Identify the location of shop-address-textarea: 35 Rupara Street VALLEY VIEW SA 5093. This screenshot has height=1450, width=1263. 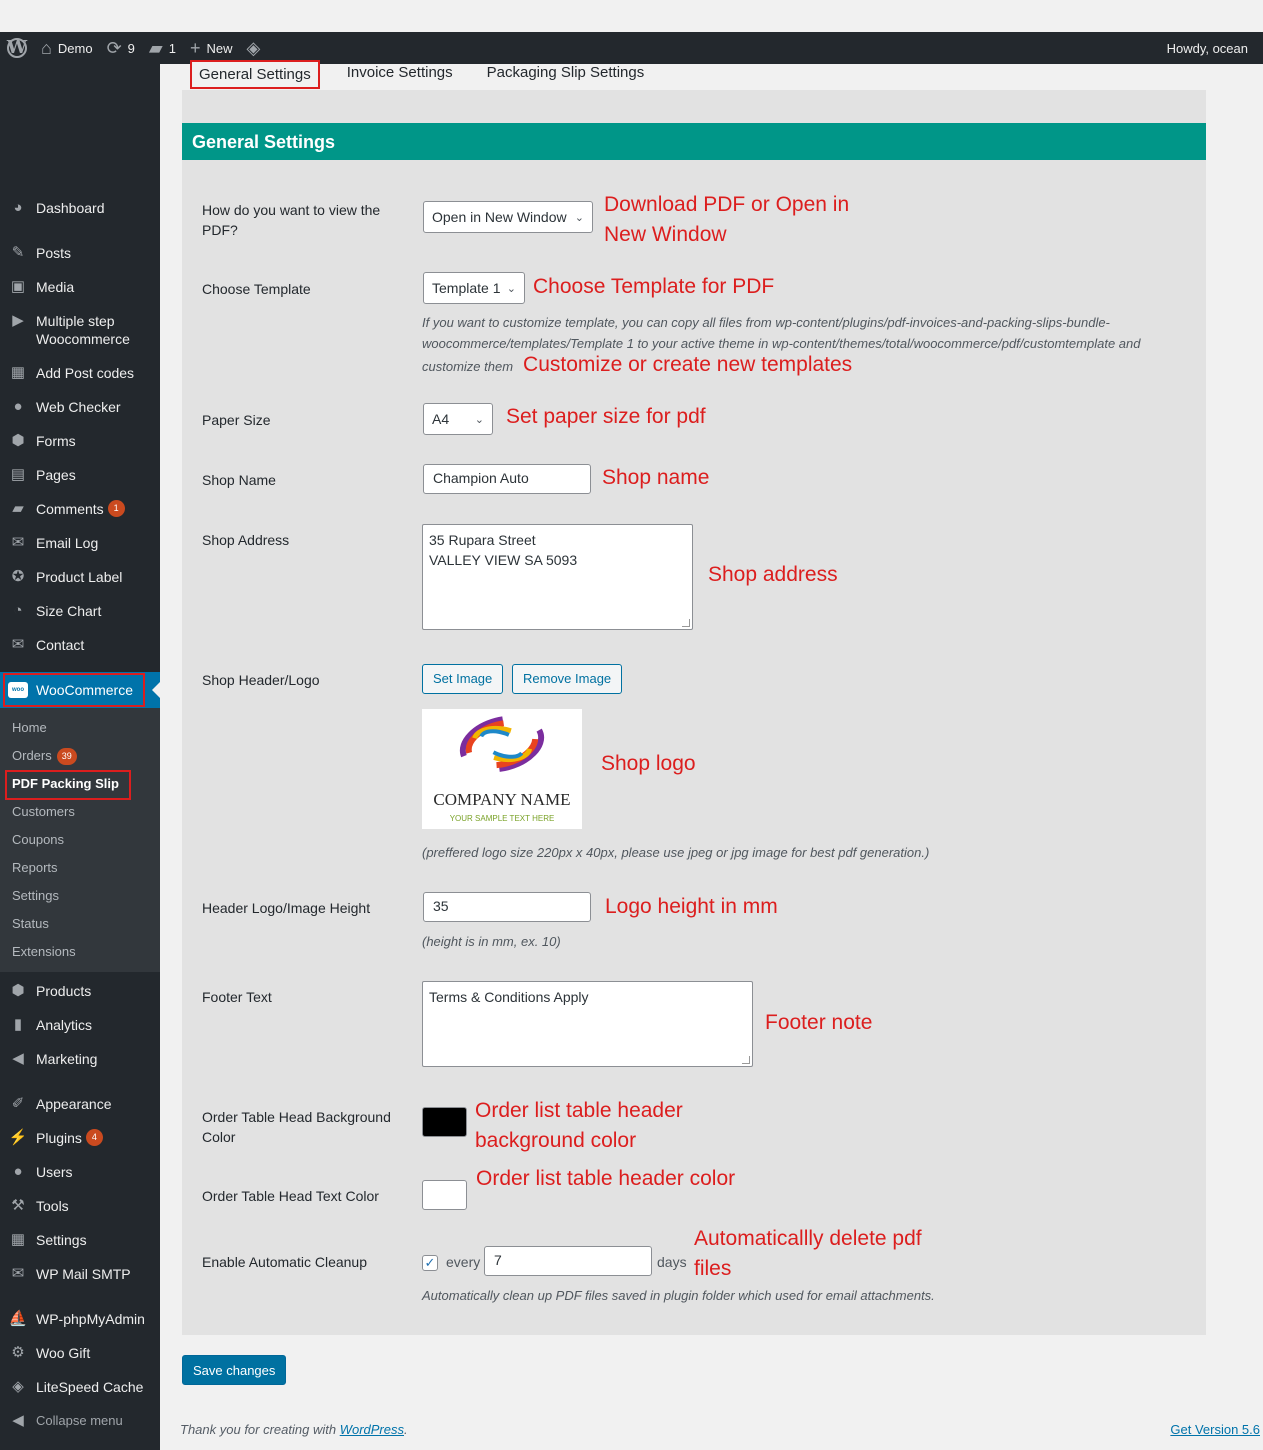
(557, 577).